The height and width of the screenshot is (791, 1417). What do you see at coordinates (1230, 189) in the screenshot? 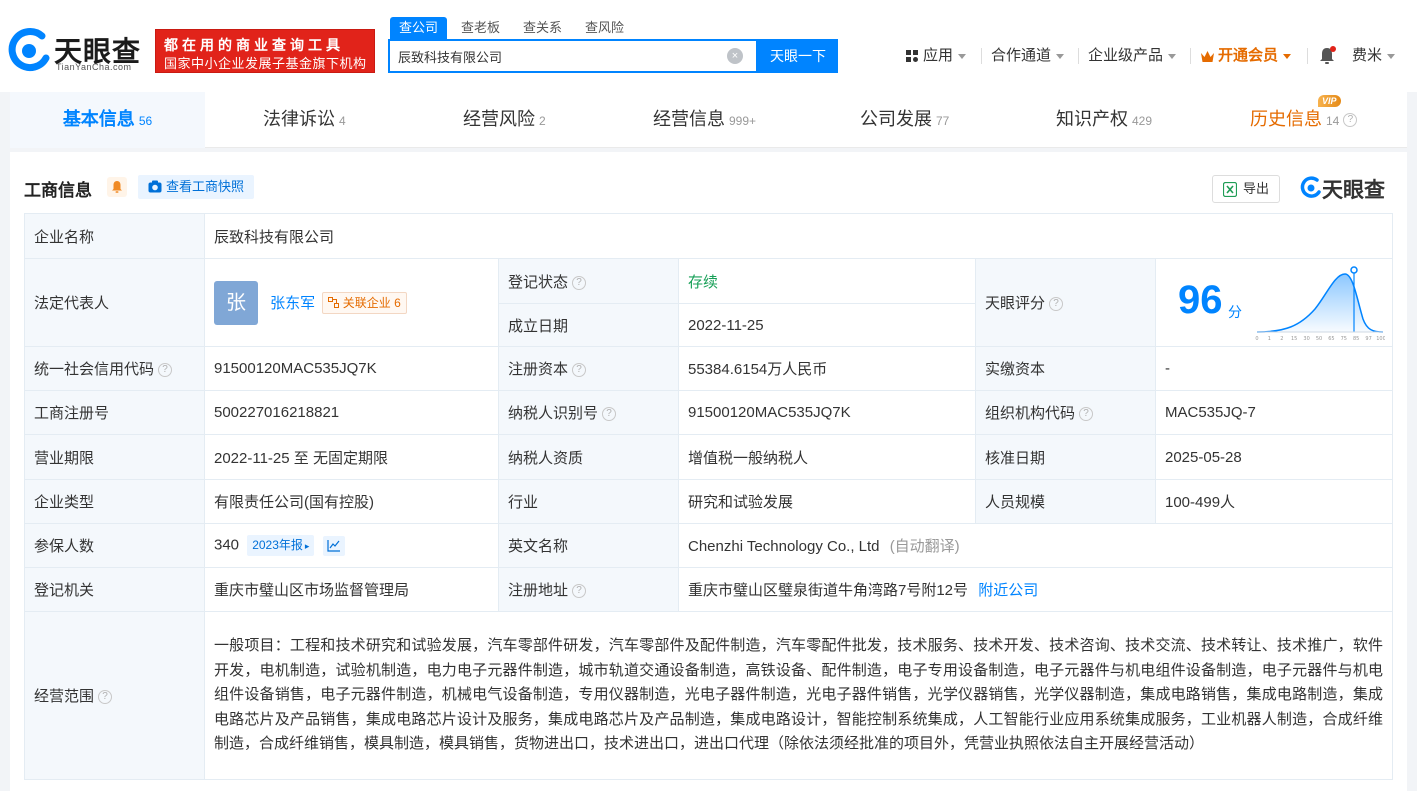
I see `excel-icon` at bounding box center [1230, 189].